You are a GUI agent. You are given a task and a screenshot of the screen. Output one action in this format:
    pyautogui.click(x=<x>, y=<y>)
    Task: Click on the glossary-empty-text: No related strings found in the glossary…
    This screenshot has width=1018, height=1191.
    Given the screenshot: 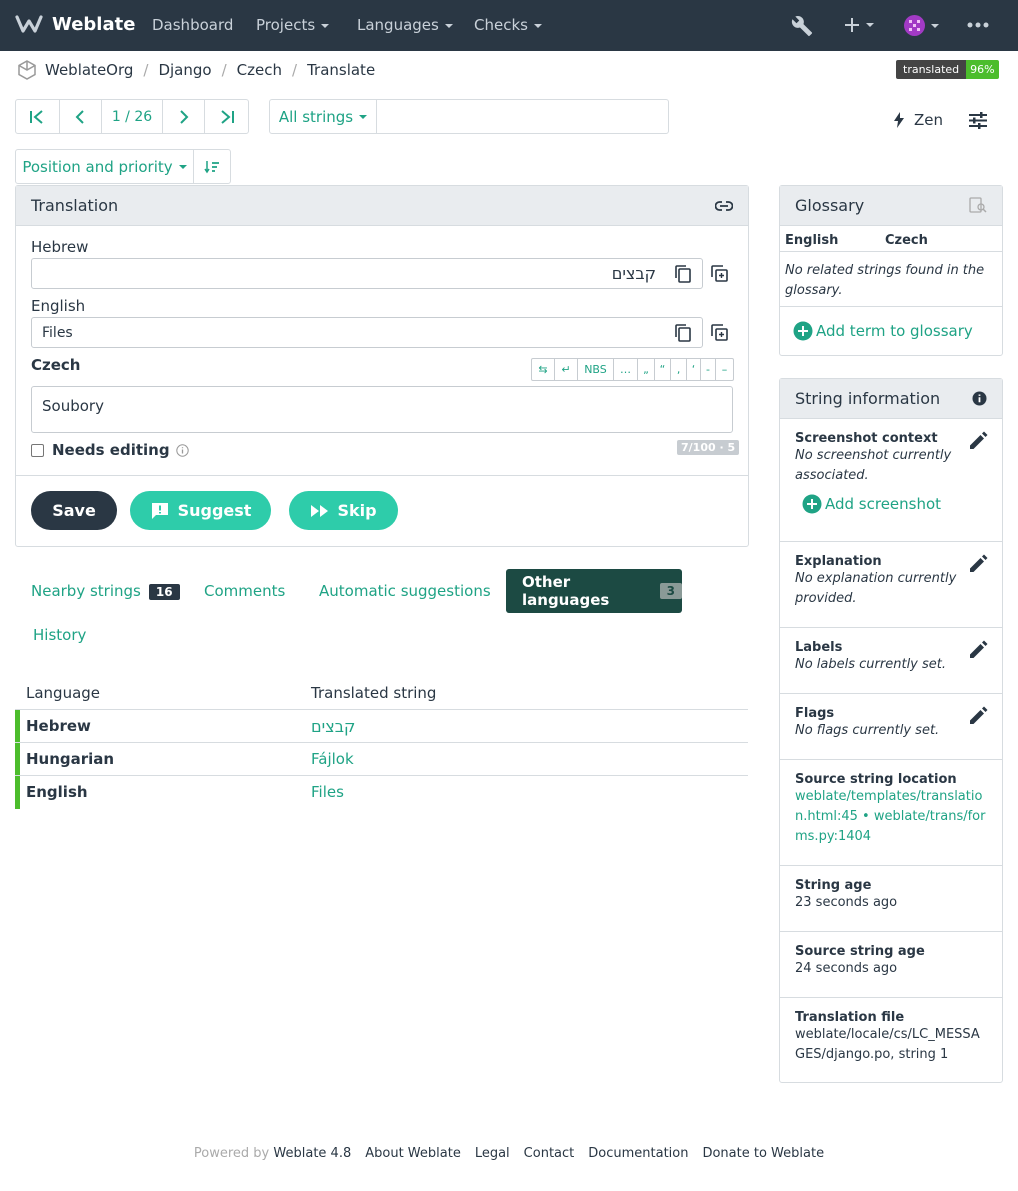 What is the action you would take?
    pyautogui.click(x=885, y=280)
    